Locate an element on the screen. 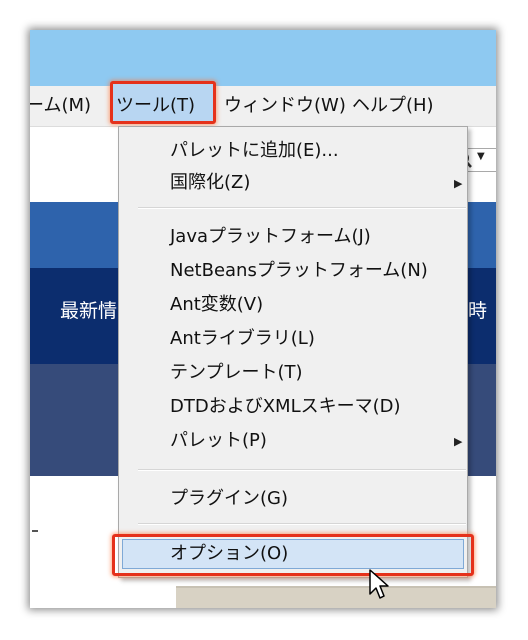 The width and height of the screenshot is (528, 640). menu-form: ーム(M) is located at coordinates (60, 106).